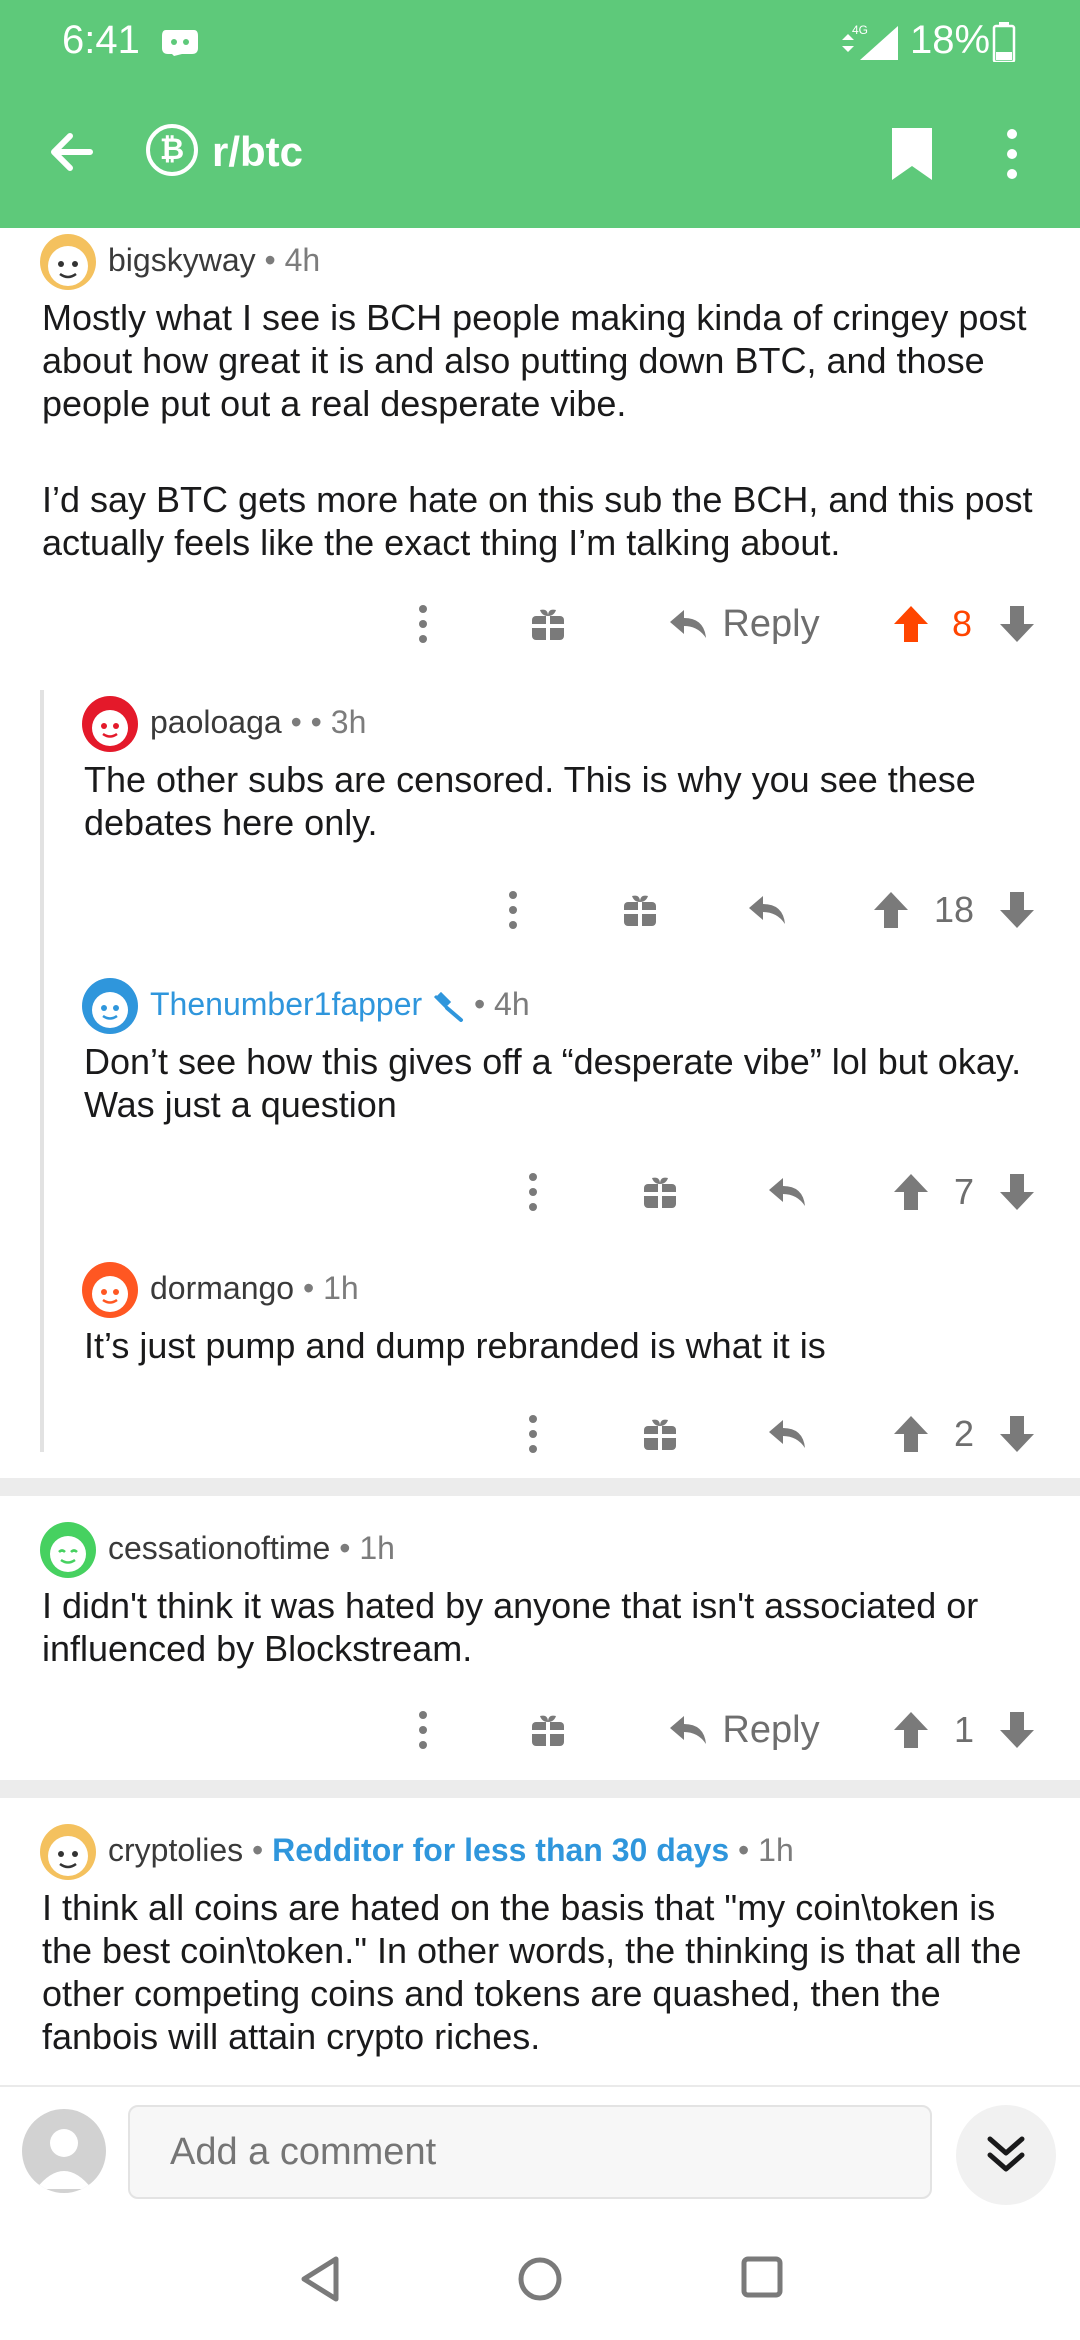 Image resolution: width=1080 pixels, height=2340 pixels. I want to click on comment-actions: Reply 1, so click(540, 1730).